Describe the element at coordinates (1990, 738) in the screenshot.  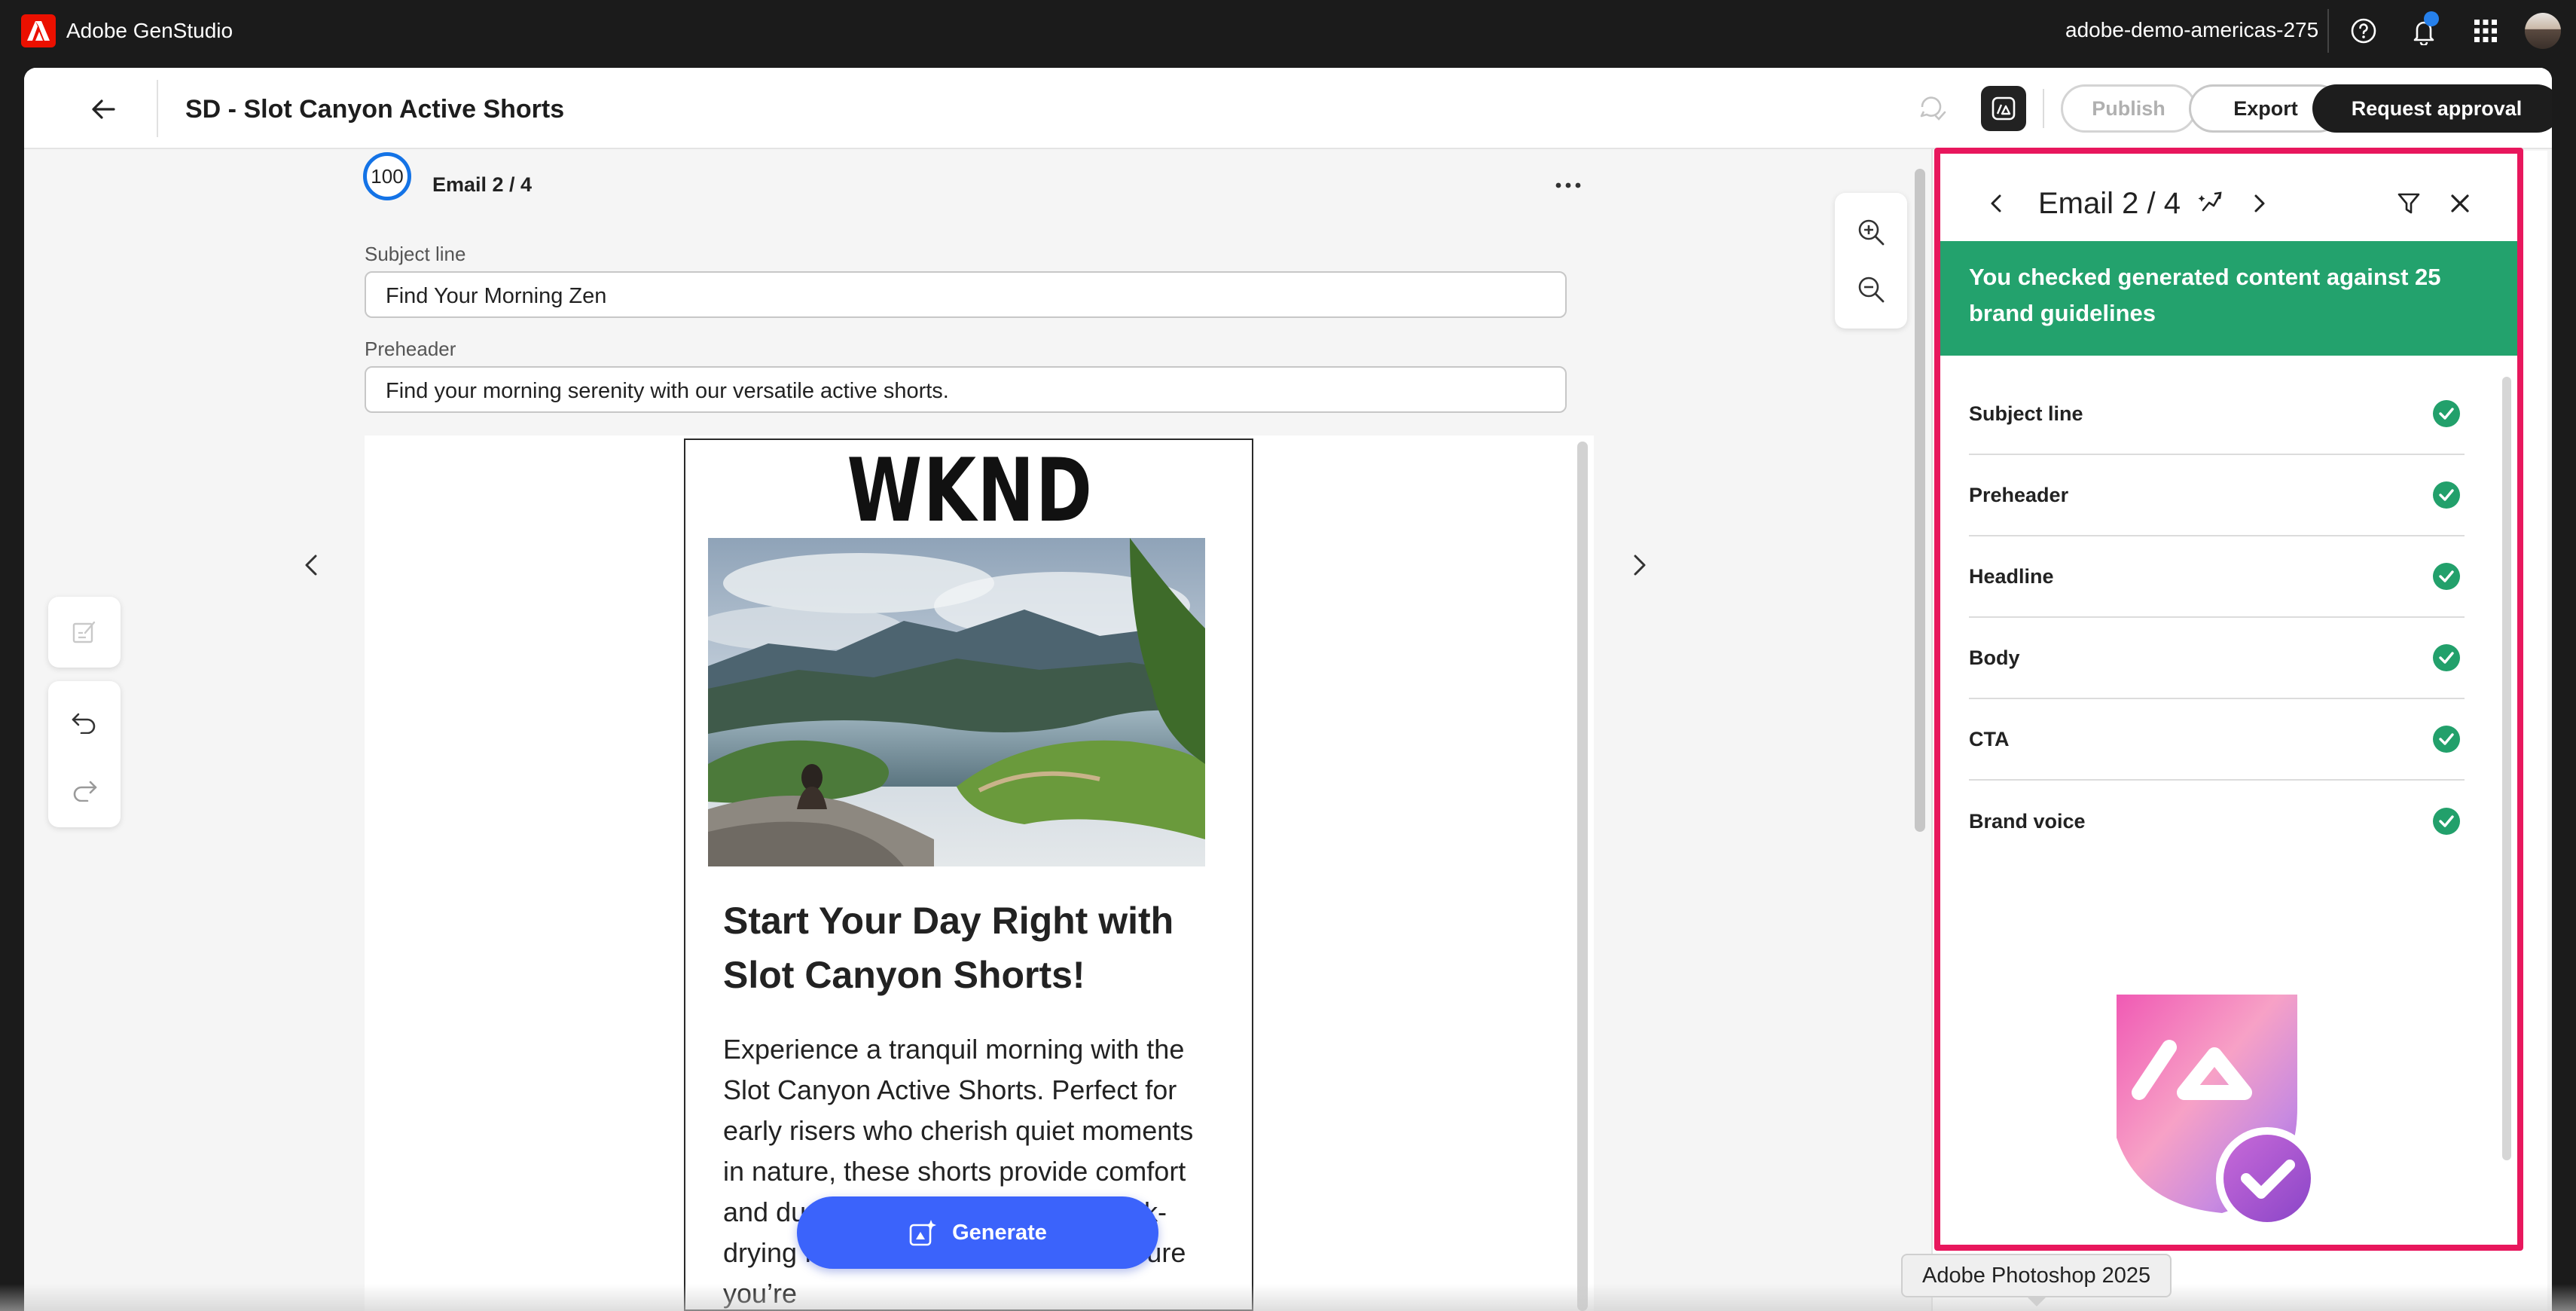
I see `check-label: CTA` at that location.